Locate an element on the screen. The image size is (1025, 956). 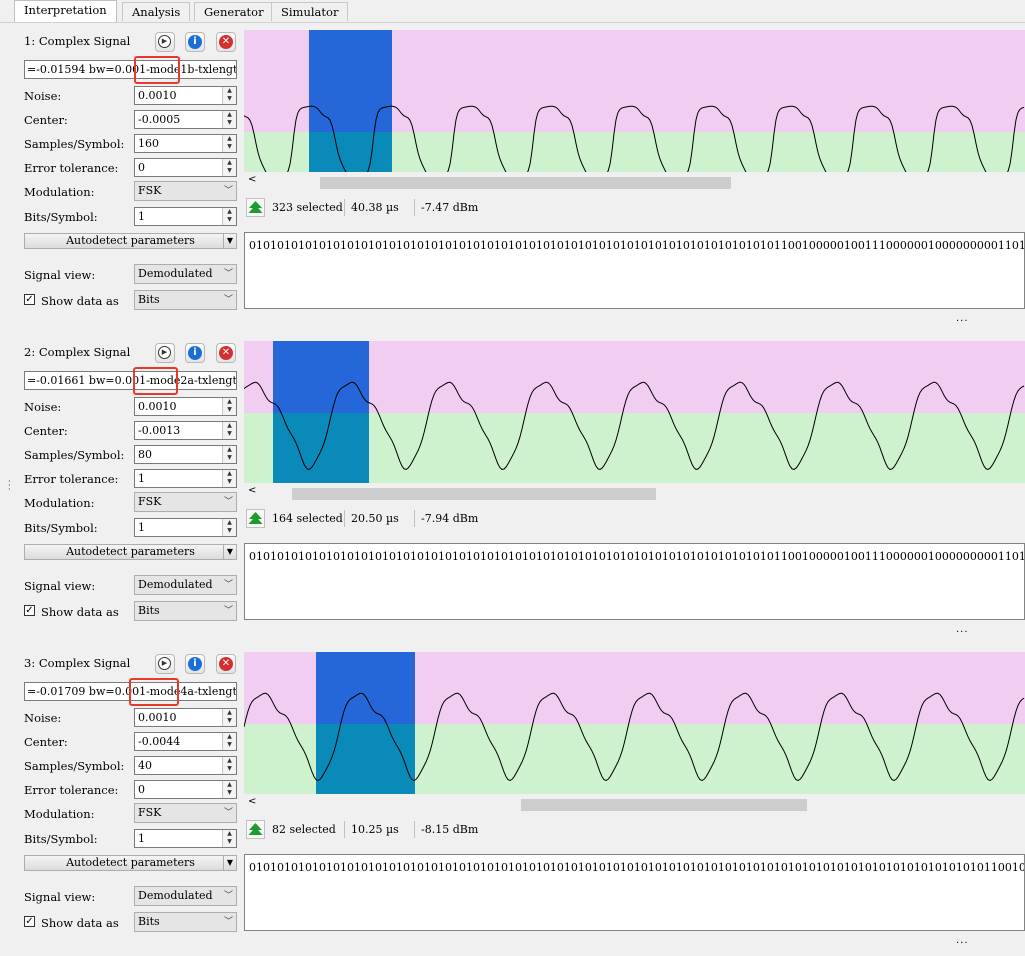
signal-name-field: =-0.01661 bw=0.001-mode2a-txlength4 is located at coordinates (130, 380).